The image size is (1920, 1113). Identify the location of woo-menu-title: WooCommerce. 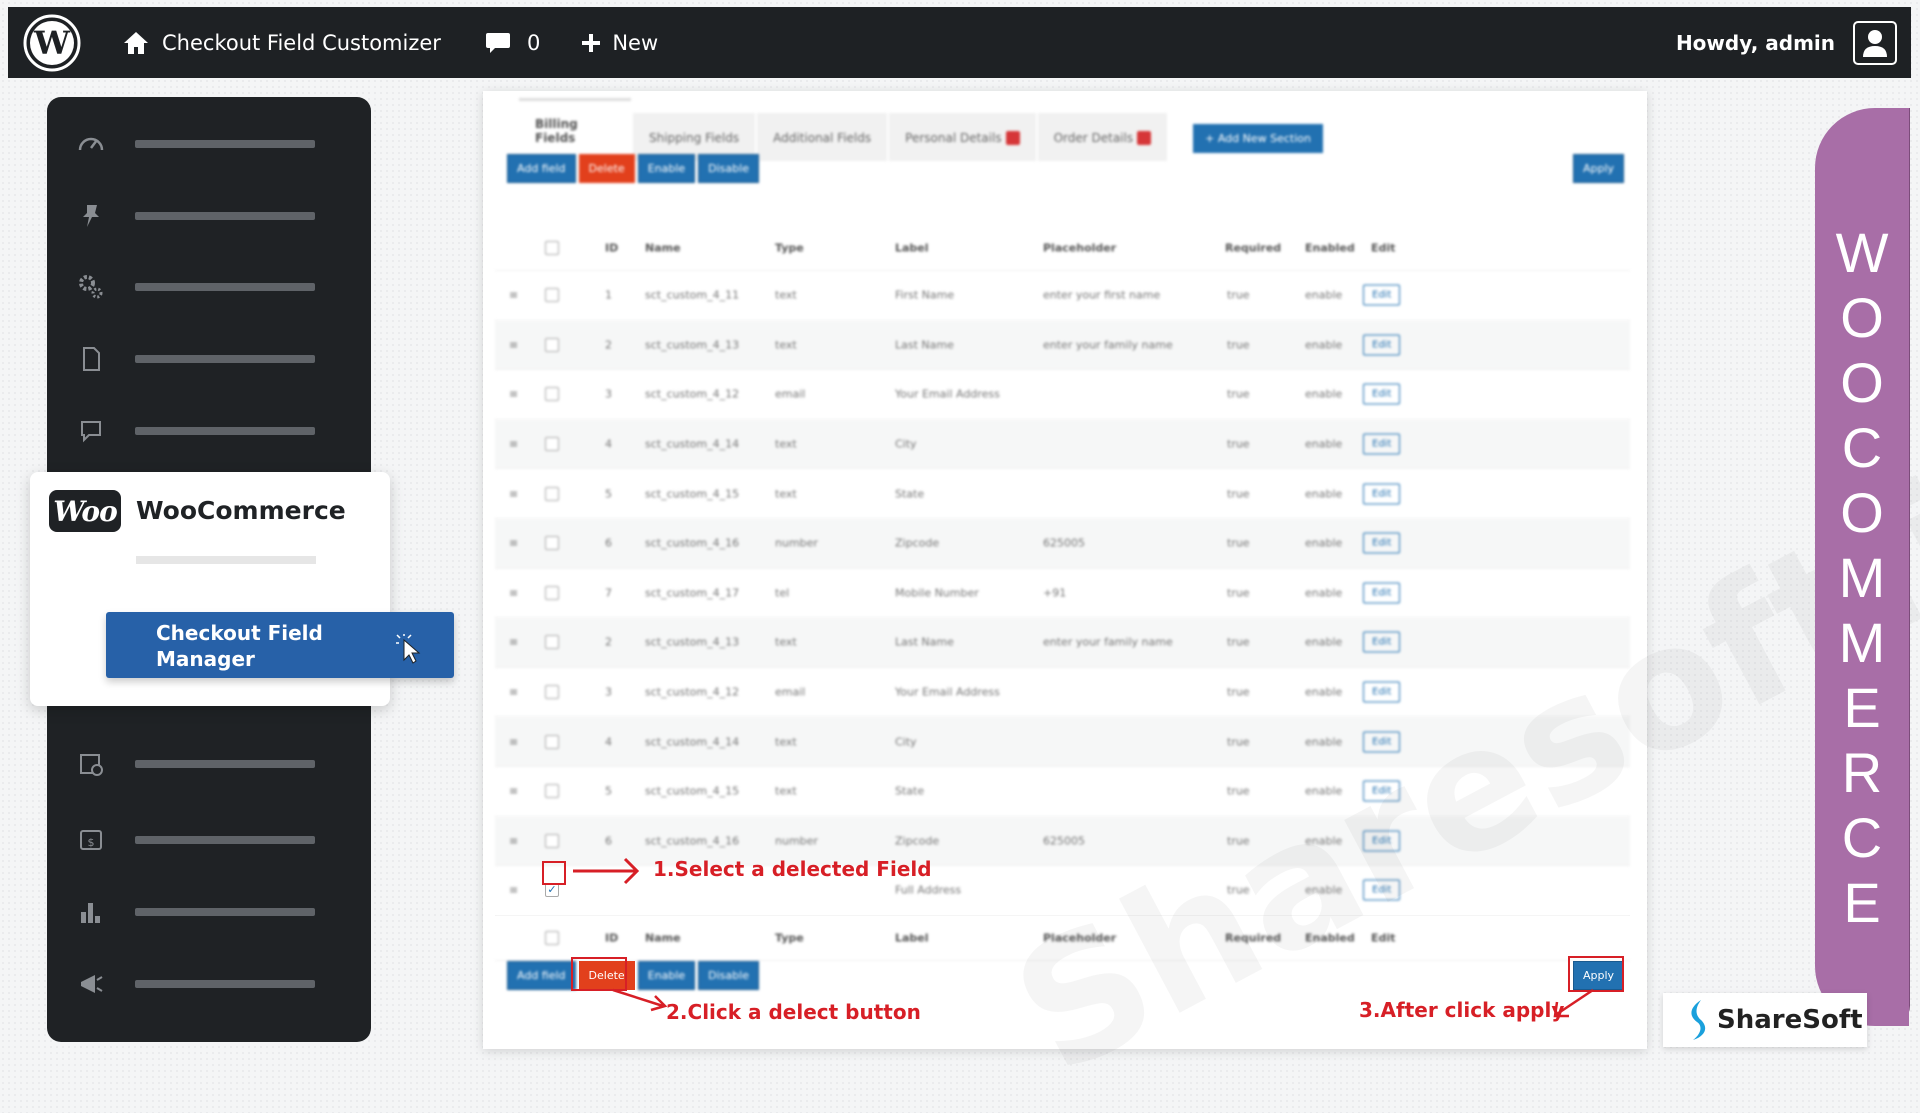
(241, 510).